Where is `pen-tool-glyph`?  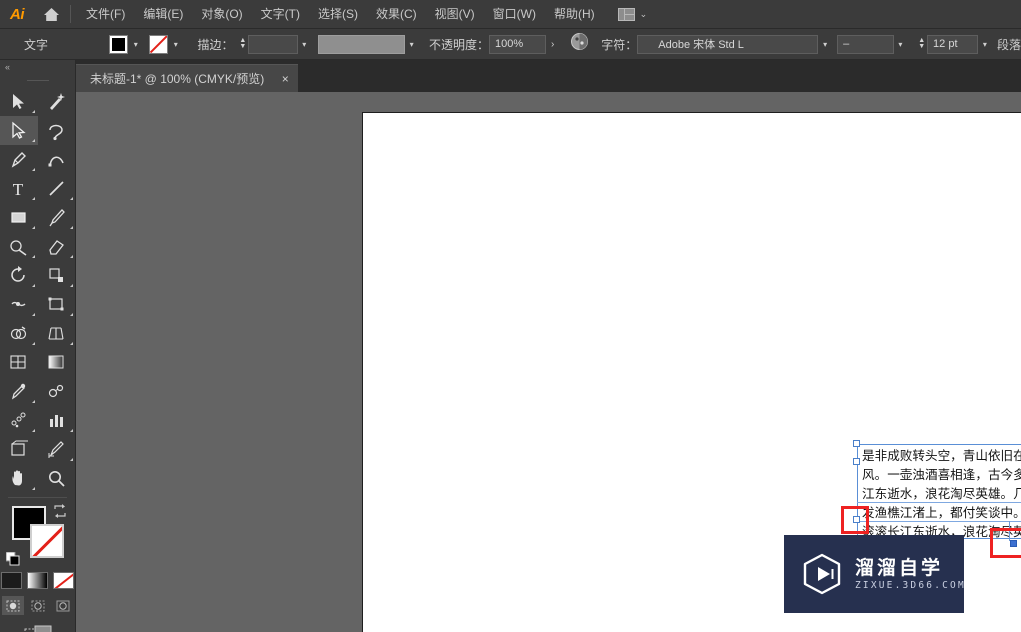
pen-tool-glyph is located at coordinates (18, 160).